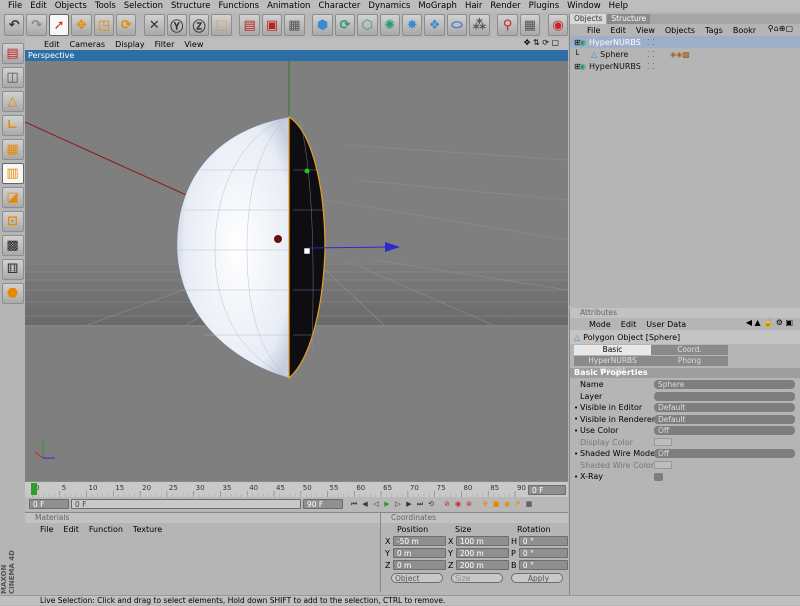 Image resolution: width=800 pixels, height=606 pixels. What do you see at coordinates (12, 245) in the screenshot?
I see `checker-icon: ▩` at bounding box center [12, 245].